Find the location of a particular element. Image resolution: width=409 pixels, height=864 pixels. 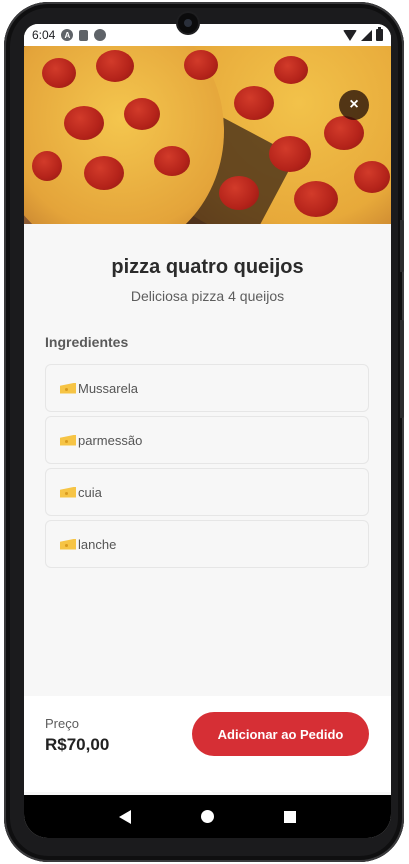

ingredient-item: lanche is located at coordinates (207, 544).